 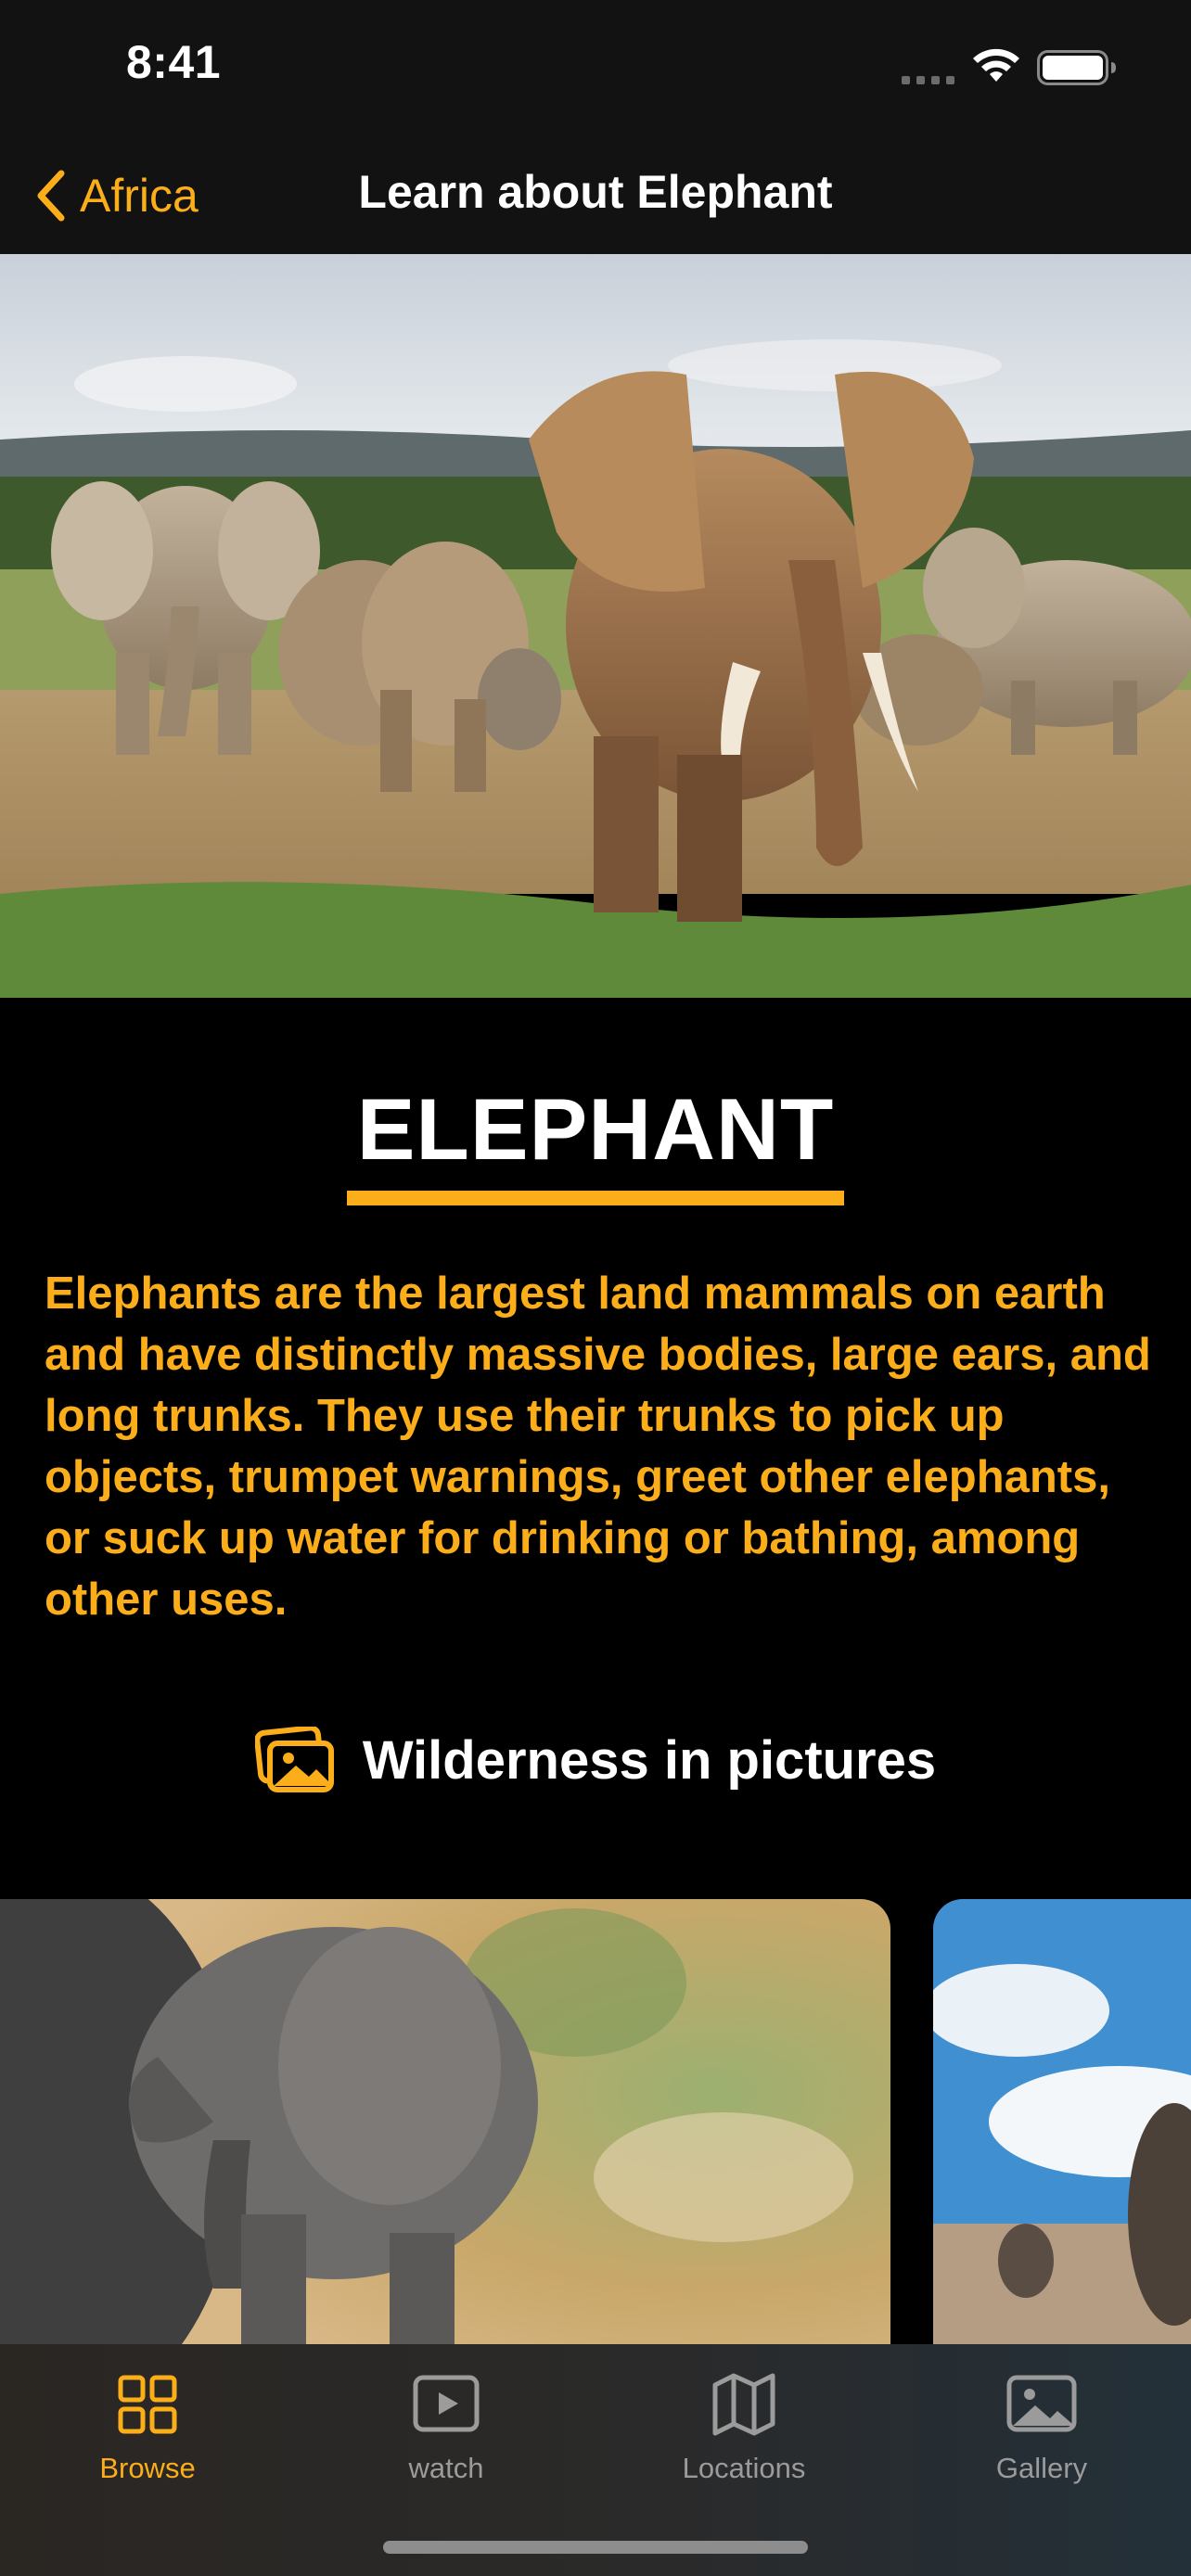 What do you see at coordinates (595, 68) in the screenshot?
I see `status-bar: 8:41` at bounding box center [595, 68].